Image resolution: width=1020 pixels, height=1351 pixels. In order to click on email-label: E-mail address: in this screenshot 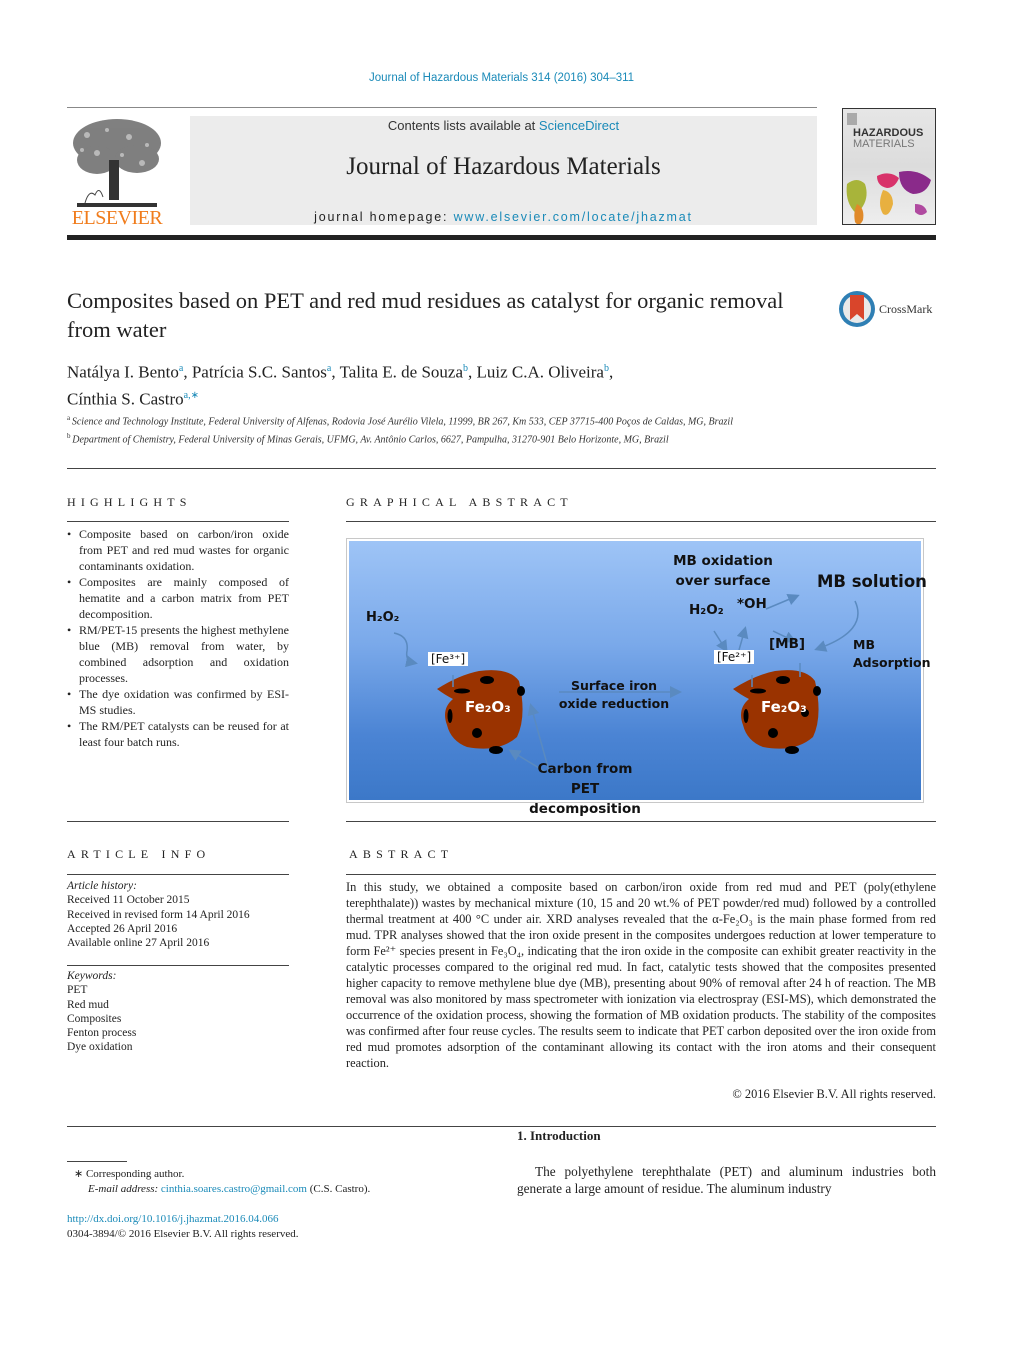, I will do `click(124, 1189)`.